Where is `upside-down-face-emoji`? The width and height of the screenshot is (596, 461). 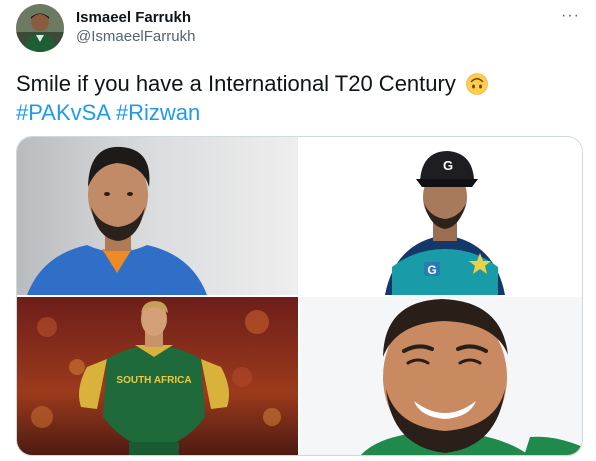
upside-down-face-emoji is located at coordinates (477, 84).